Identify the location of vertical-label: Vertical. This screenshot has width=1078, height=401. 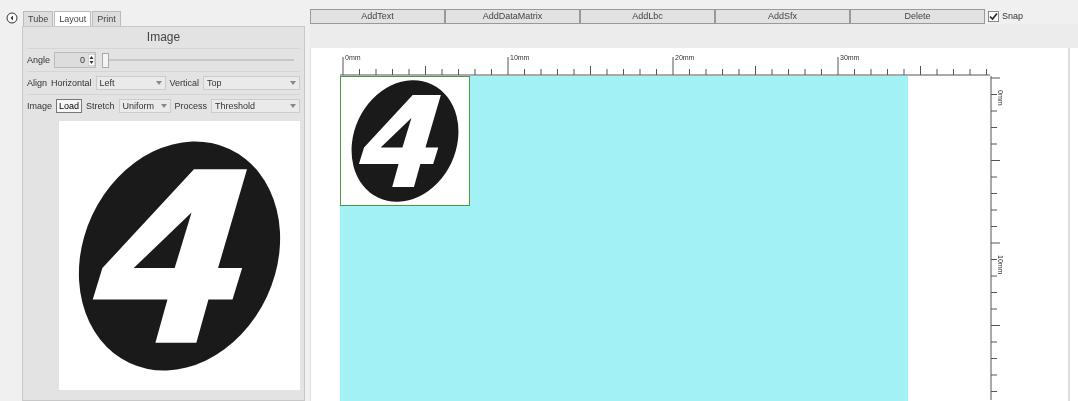
(184, 83).